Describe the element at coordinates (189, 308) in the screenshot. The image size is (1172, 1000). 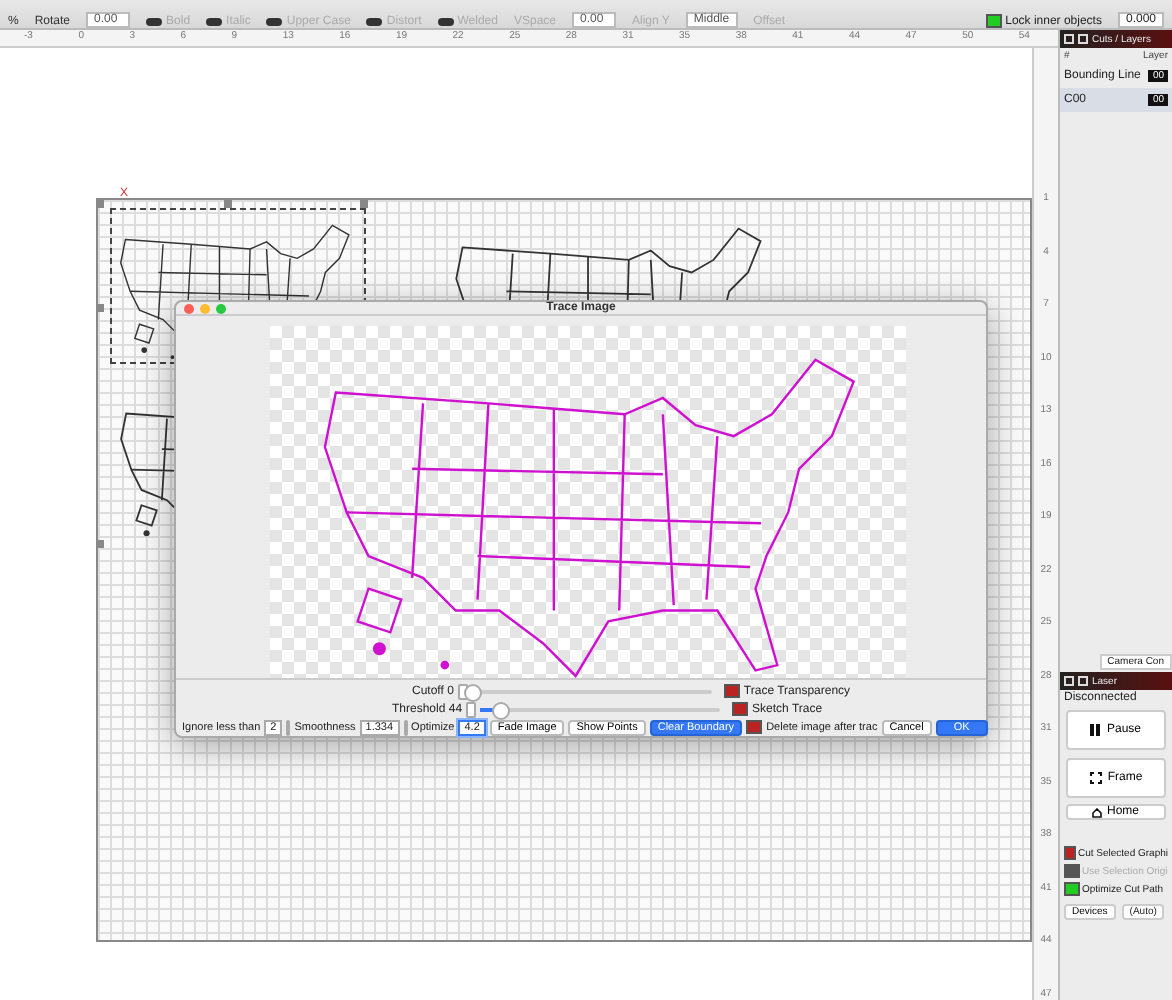
I see `close-icon` at that location.